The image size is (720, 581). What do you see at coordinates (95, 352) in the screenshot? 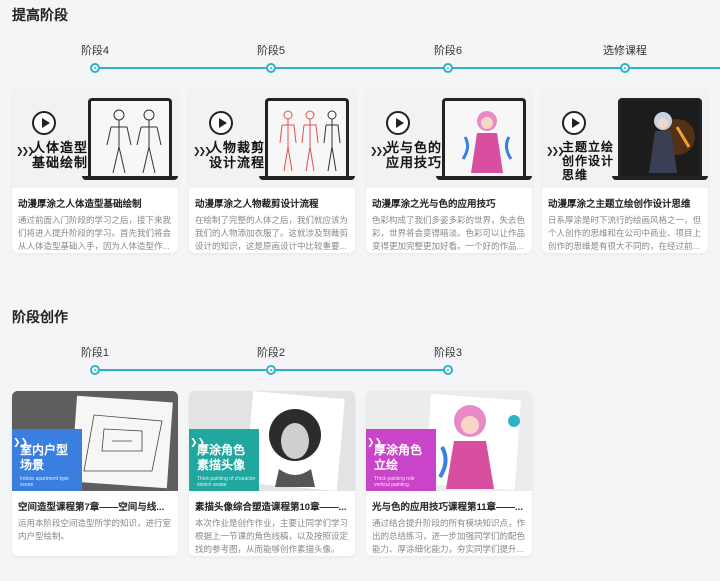
I see `stage-label: 阶段1` at bounding box center [95, 352].